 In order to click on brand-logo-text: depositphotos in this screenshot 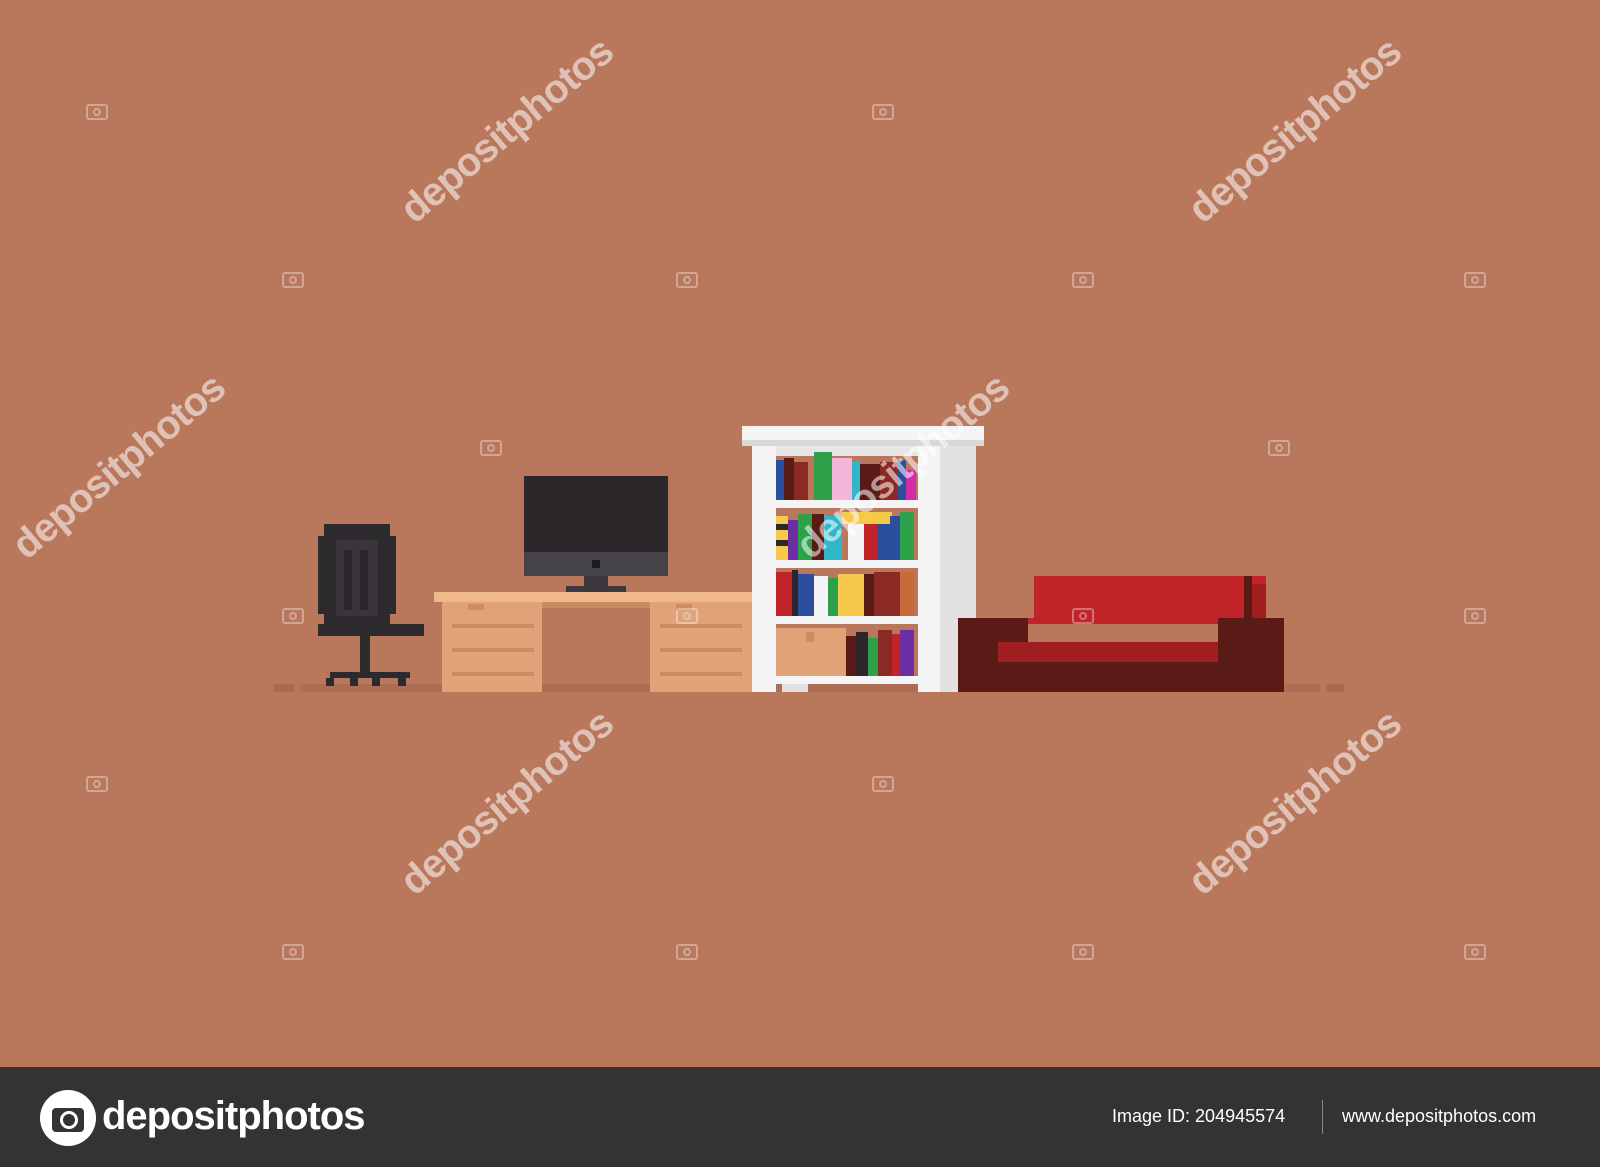, I will do `click(234, 1116)`.